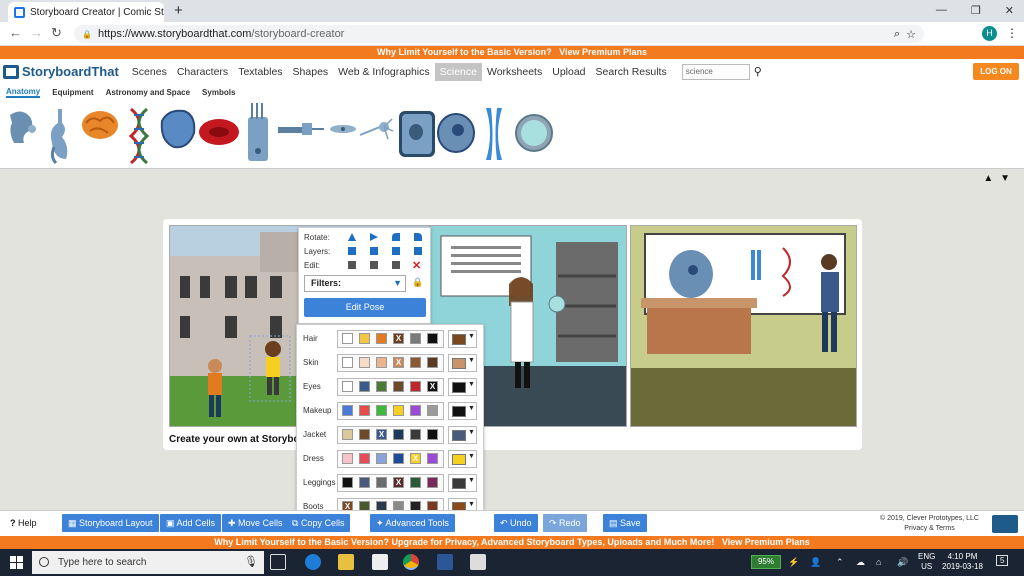 Image resolution: width=1024 pixels, height=576 pixels. Describe the element at coordinates (568, 72) in the screenshot. I see `nav-item-upload: Upload` at that location.